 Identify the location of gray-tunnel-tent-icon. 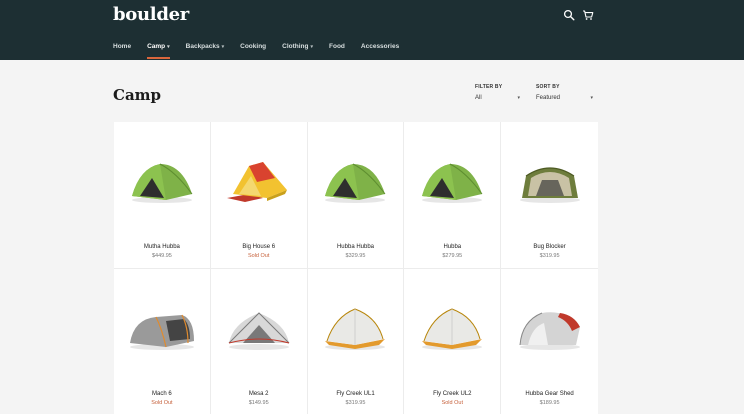
(162, 327).